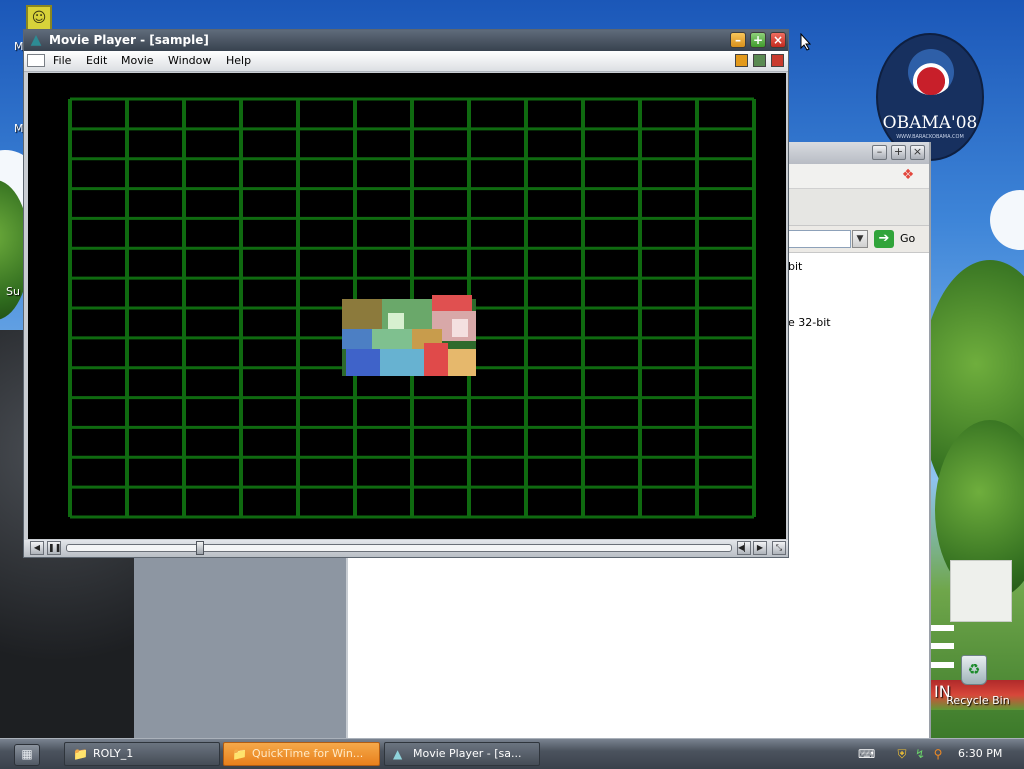 The image size is (1024, 769). I want to click on menu-edit: Edit, so click(96, 60).